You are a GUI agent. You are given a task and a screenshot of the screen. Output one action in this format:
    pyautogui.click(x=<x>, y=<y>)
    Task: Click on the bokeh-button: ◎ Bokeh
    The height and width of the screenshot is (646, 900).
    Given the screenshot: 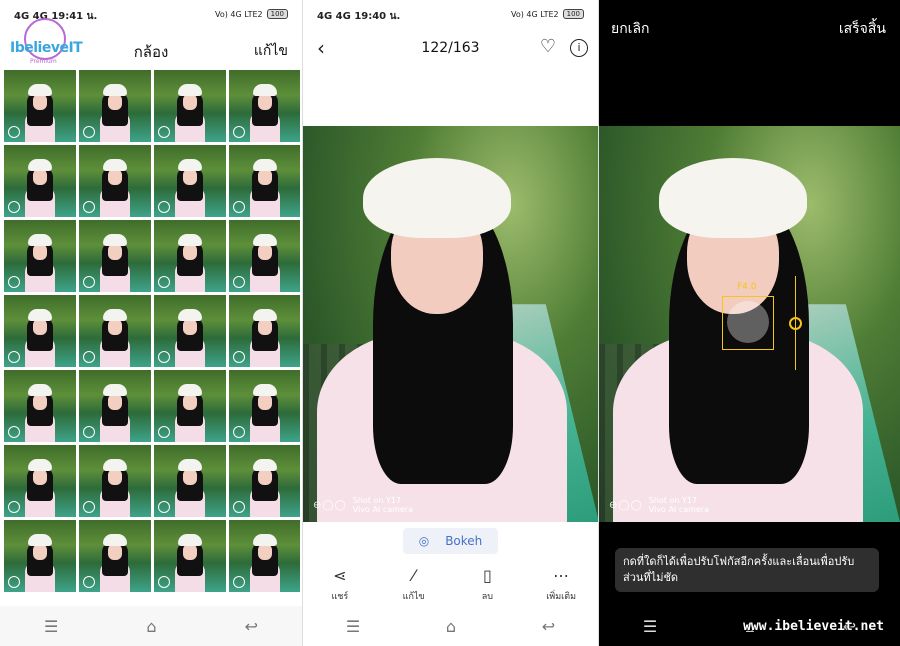 What is the action you would take?
    pyautogui.click(x=450, y=541)
    